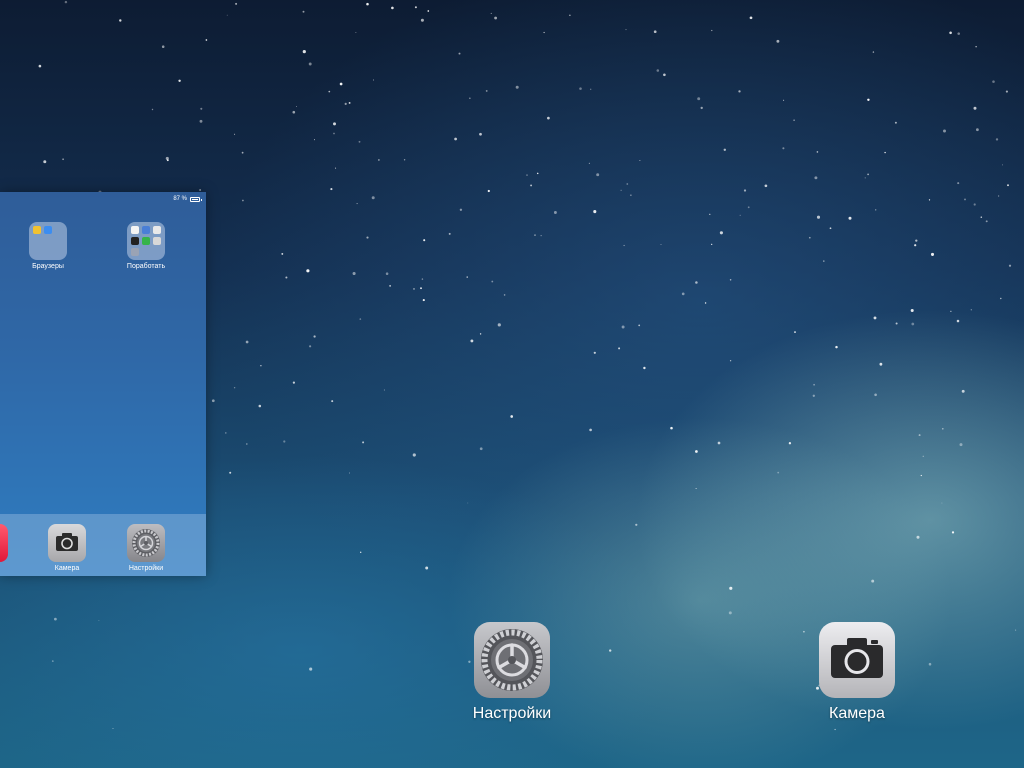 The height and width of the screenshot is (768, 1024). I want to click on app-label-settings: Настройки, so click(512, 713).